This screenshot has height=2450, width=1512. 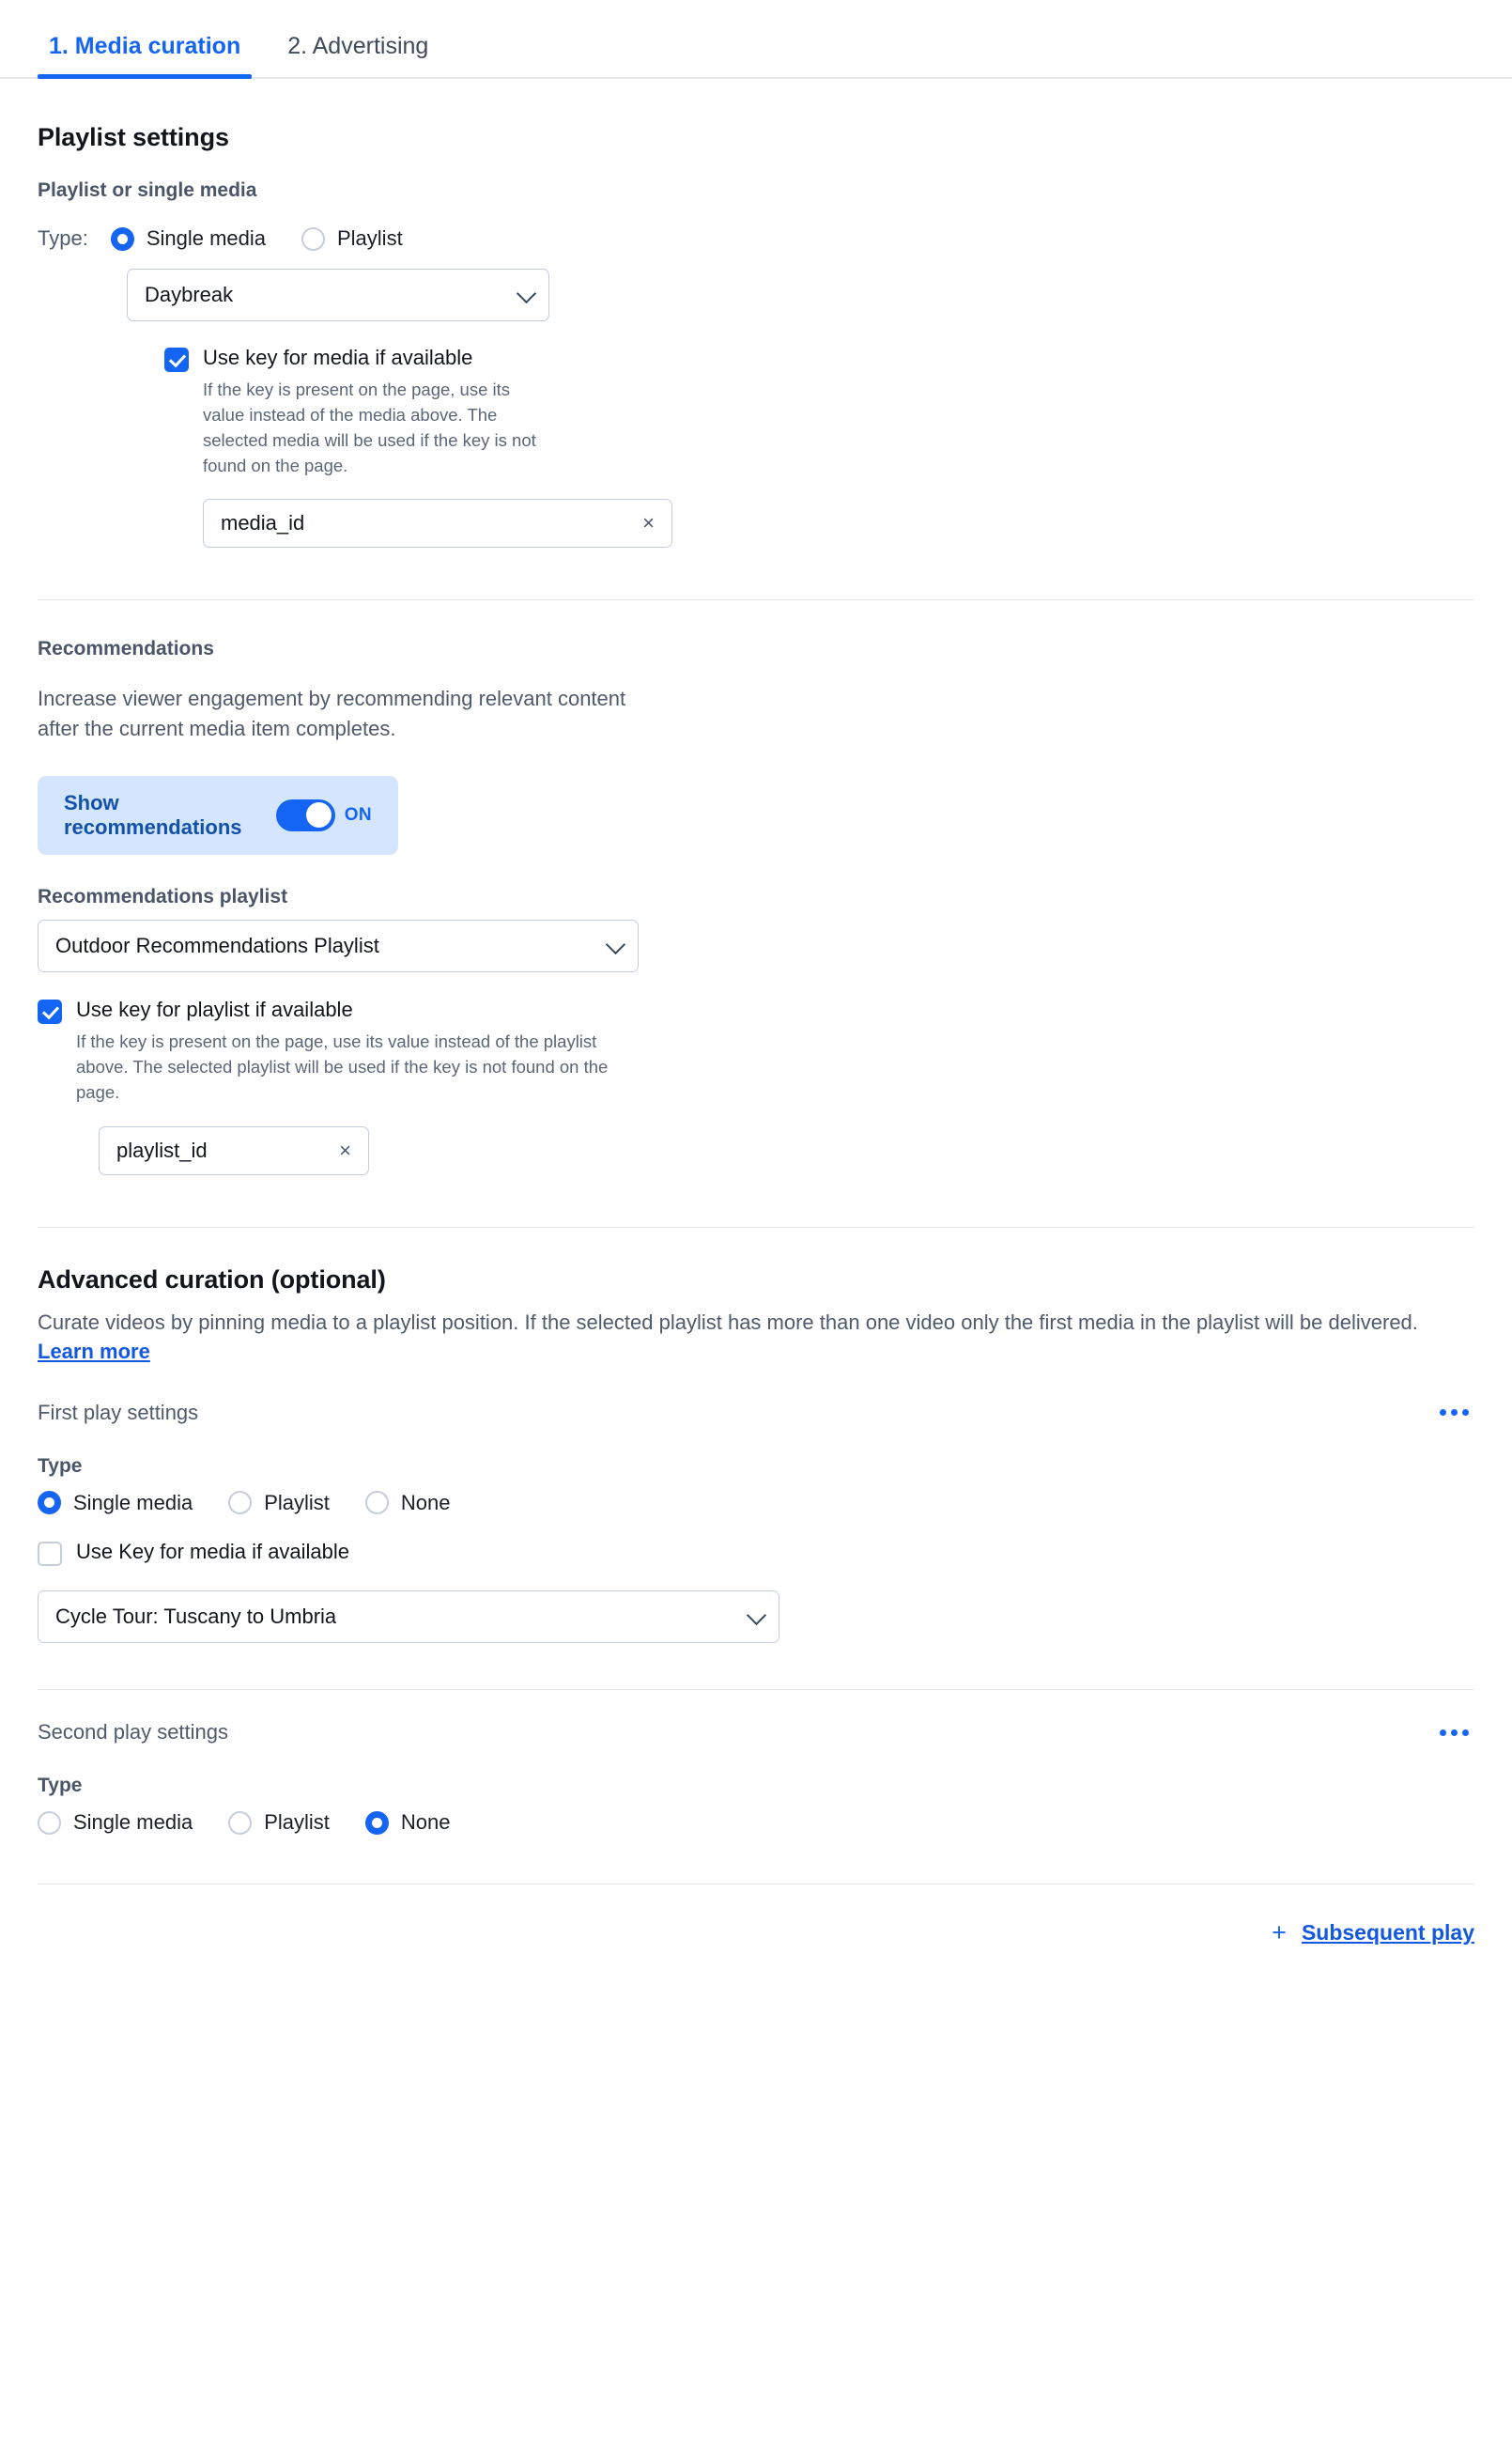 I want to click on page-title: Playlist settings, so click(x=134, y=137).